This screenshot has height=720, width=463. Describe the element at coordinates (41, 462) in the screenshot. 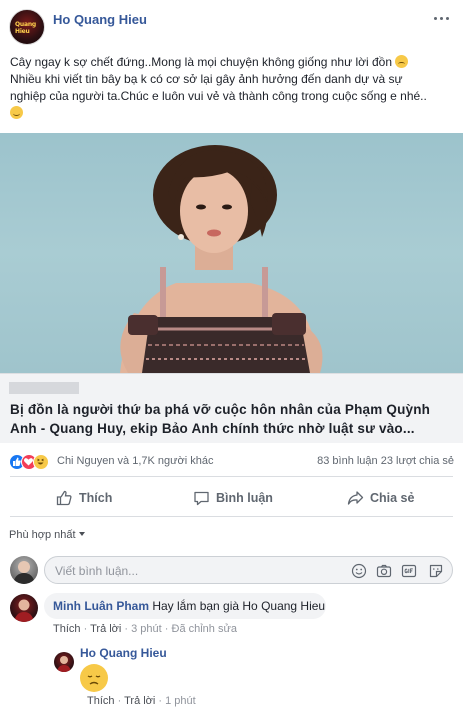

I see `haha-reaction-icon` at that location.